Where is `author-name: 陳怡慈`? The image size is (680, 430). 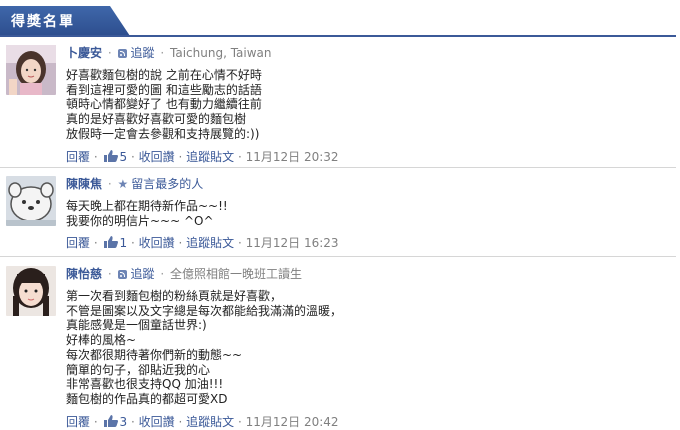
author-name: 陳怡慈 is located at coordinates (84, 274).